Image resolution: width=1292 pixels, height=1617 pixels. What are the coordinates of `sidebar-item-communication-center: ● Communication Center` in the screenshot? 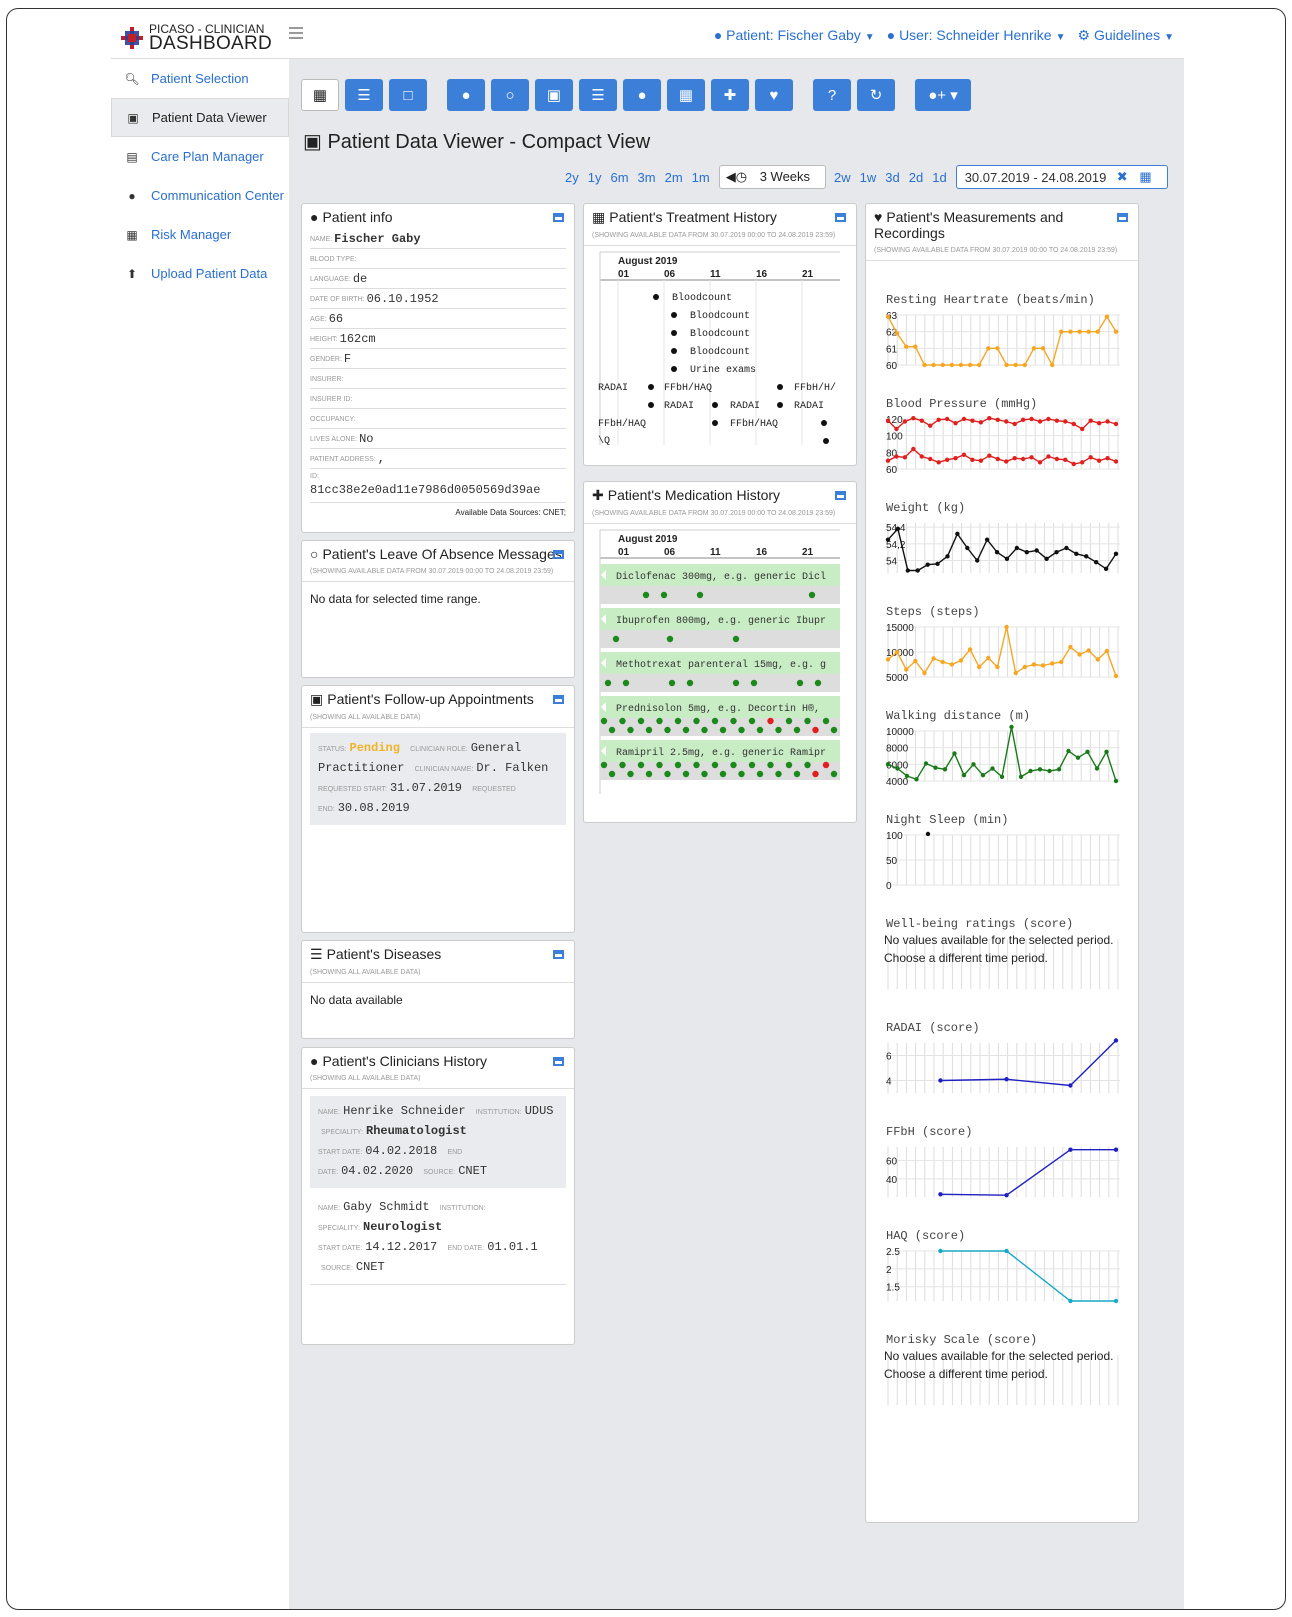 It's located at (200, 195).